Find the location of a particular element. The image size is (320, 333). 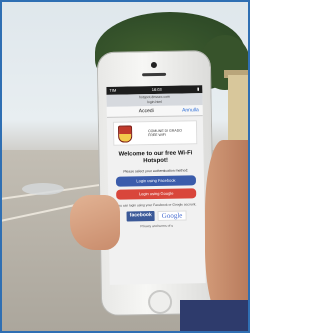

google-logo: Google is located at coordinates (172, 215).